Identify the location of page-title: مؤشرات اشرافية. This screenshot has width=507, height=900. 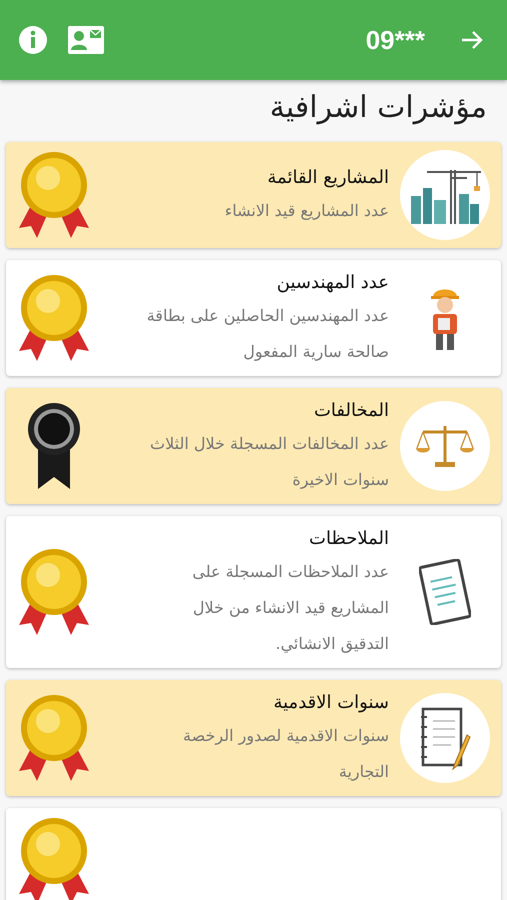
(378, 108).